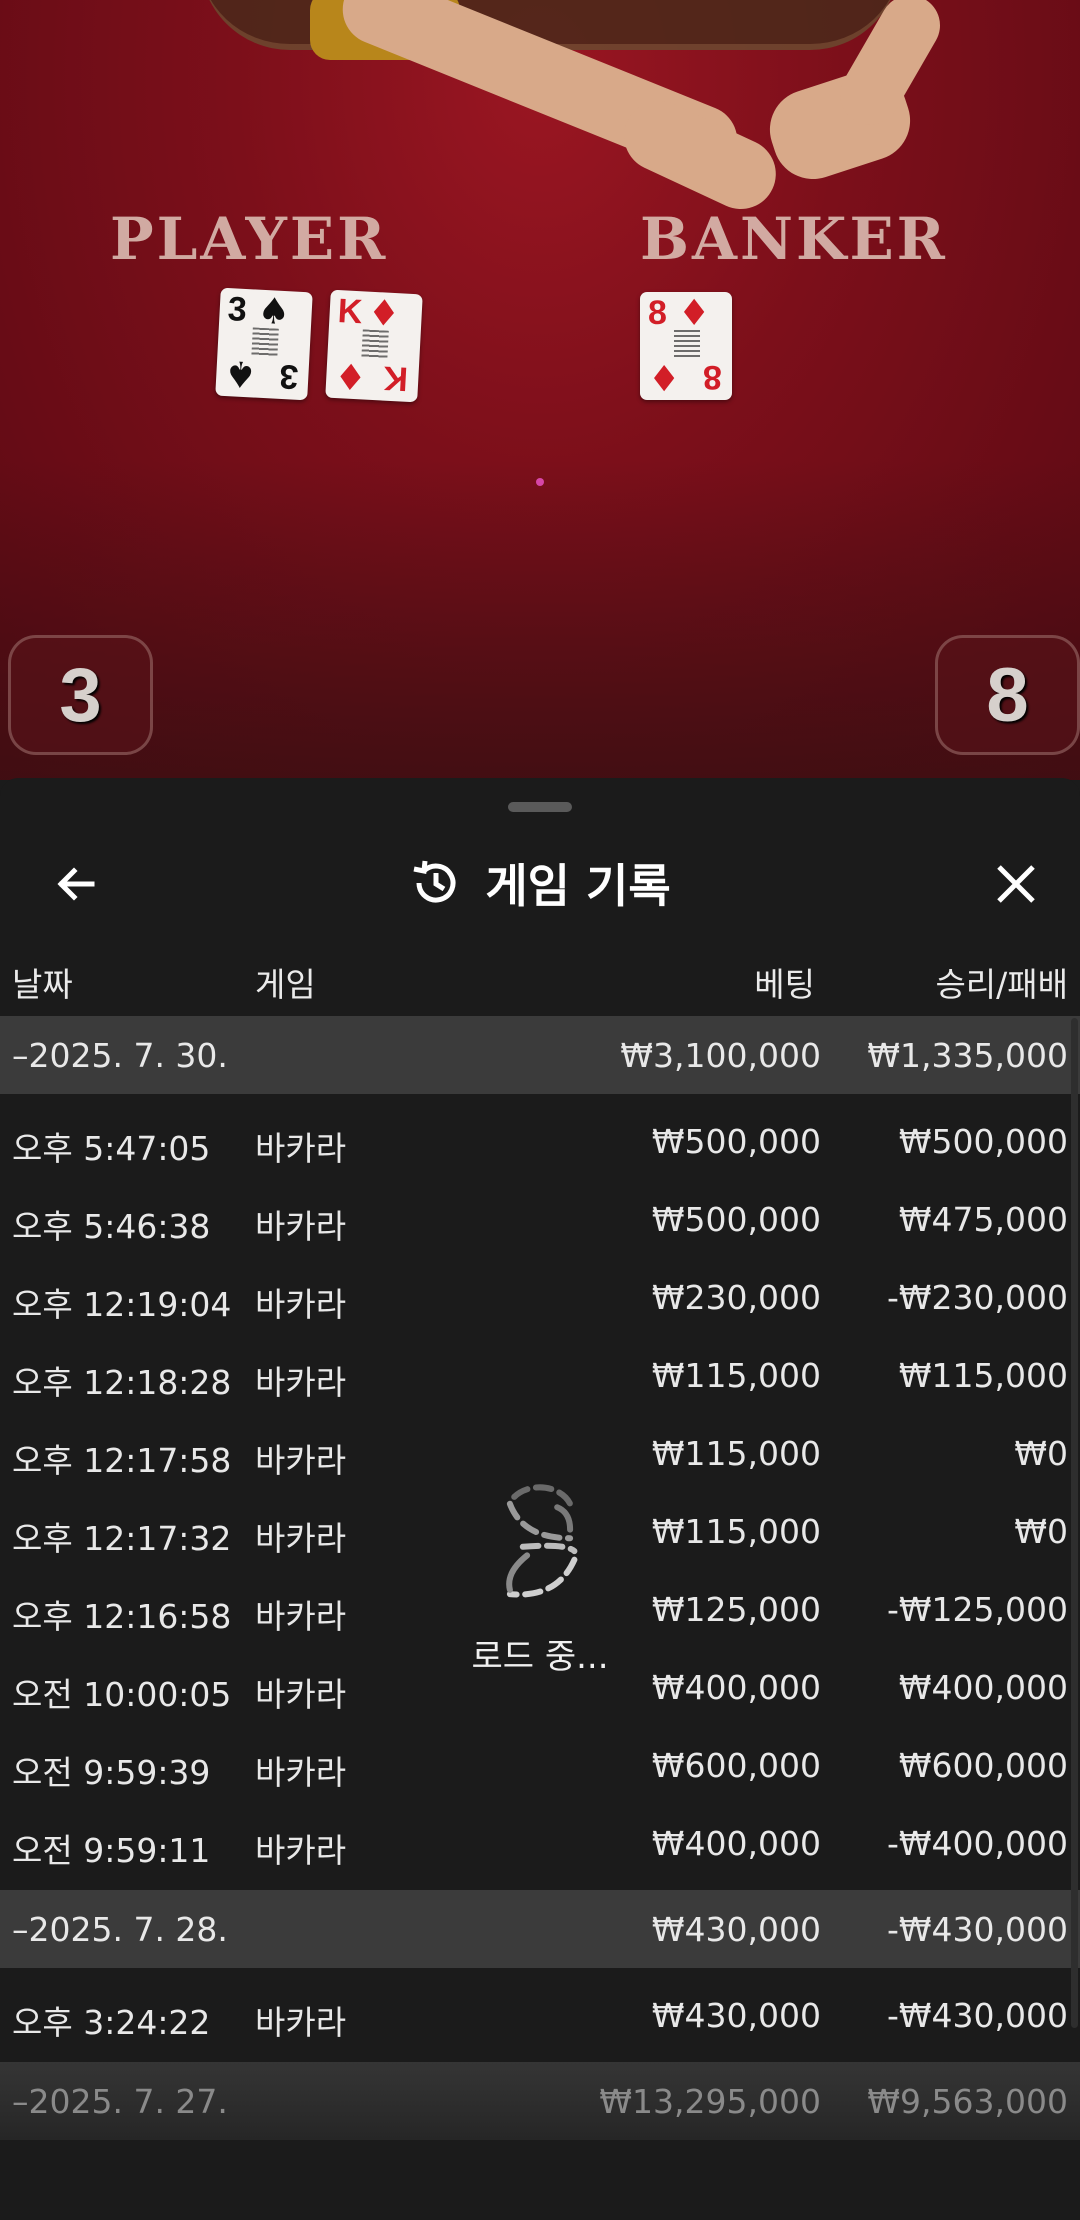  Describe the element at coordinates (710, 2101) in the screenshot. I see `group-bet-total: ₩13,295,000` at that location.